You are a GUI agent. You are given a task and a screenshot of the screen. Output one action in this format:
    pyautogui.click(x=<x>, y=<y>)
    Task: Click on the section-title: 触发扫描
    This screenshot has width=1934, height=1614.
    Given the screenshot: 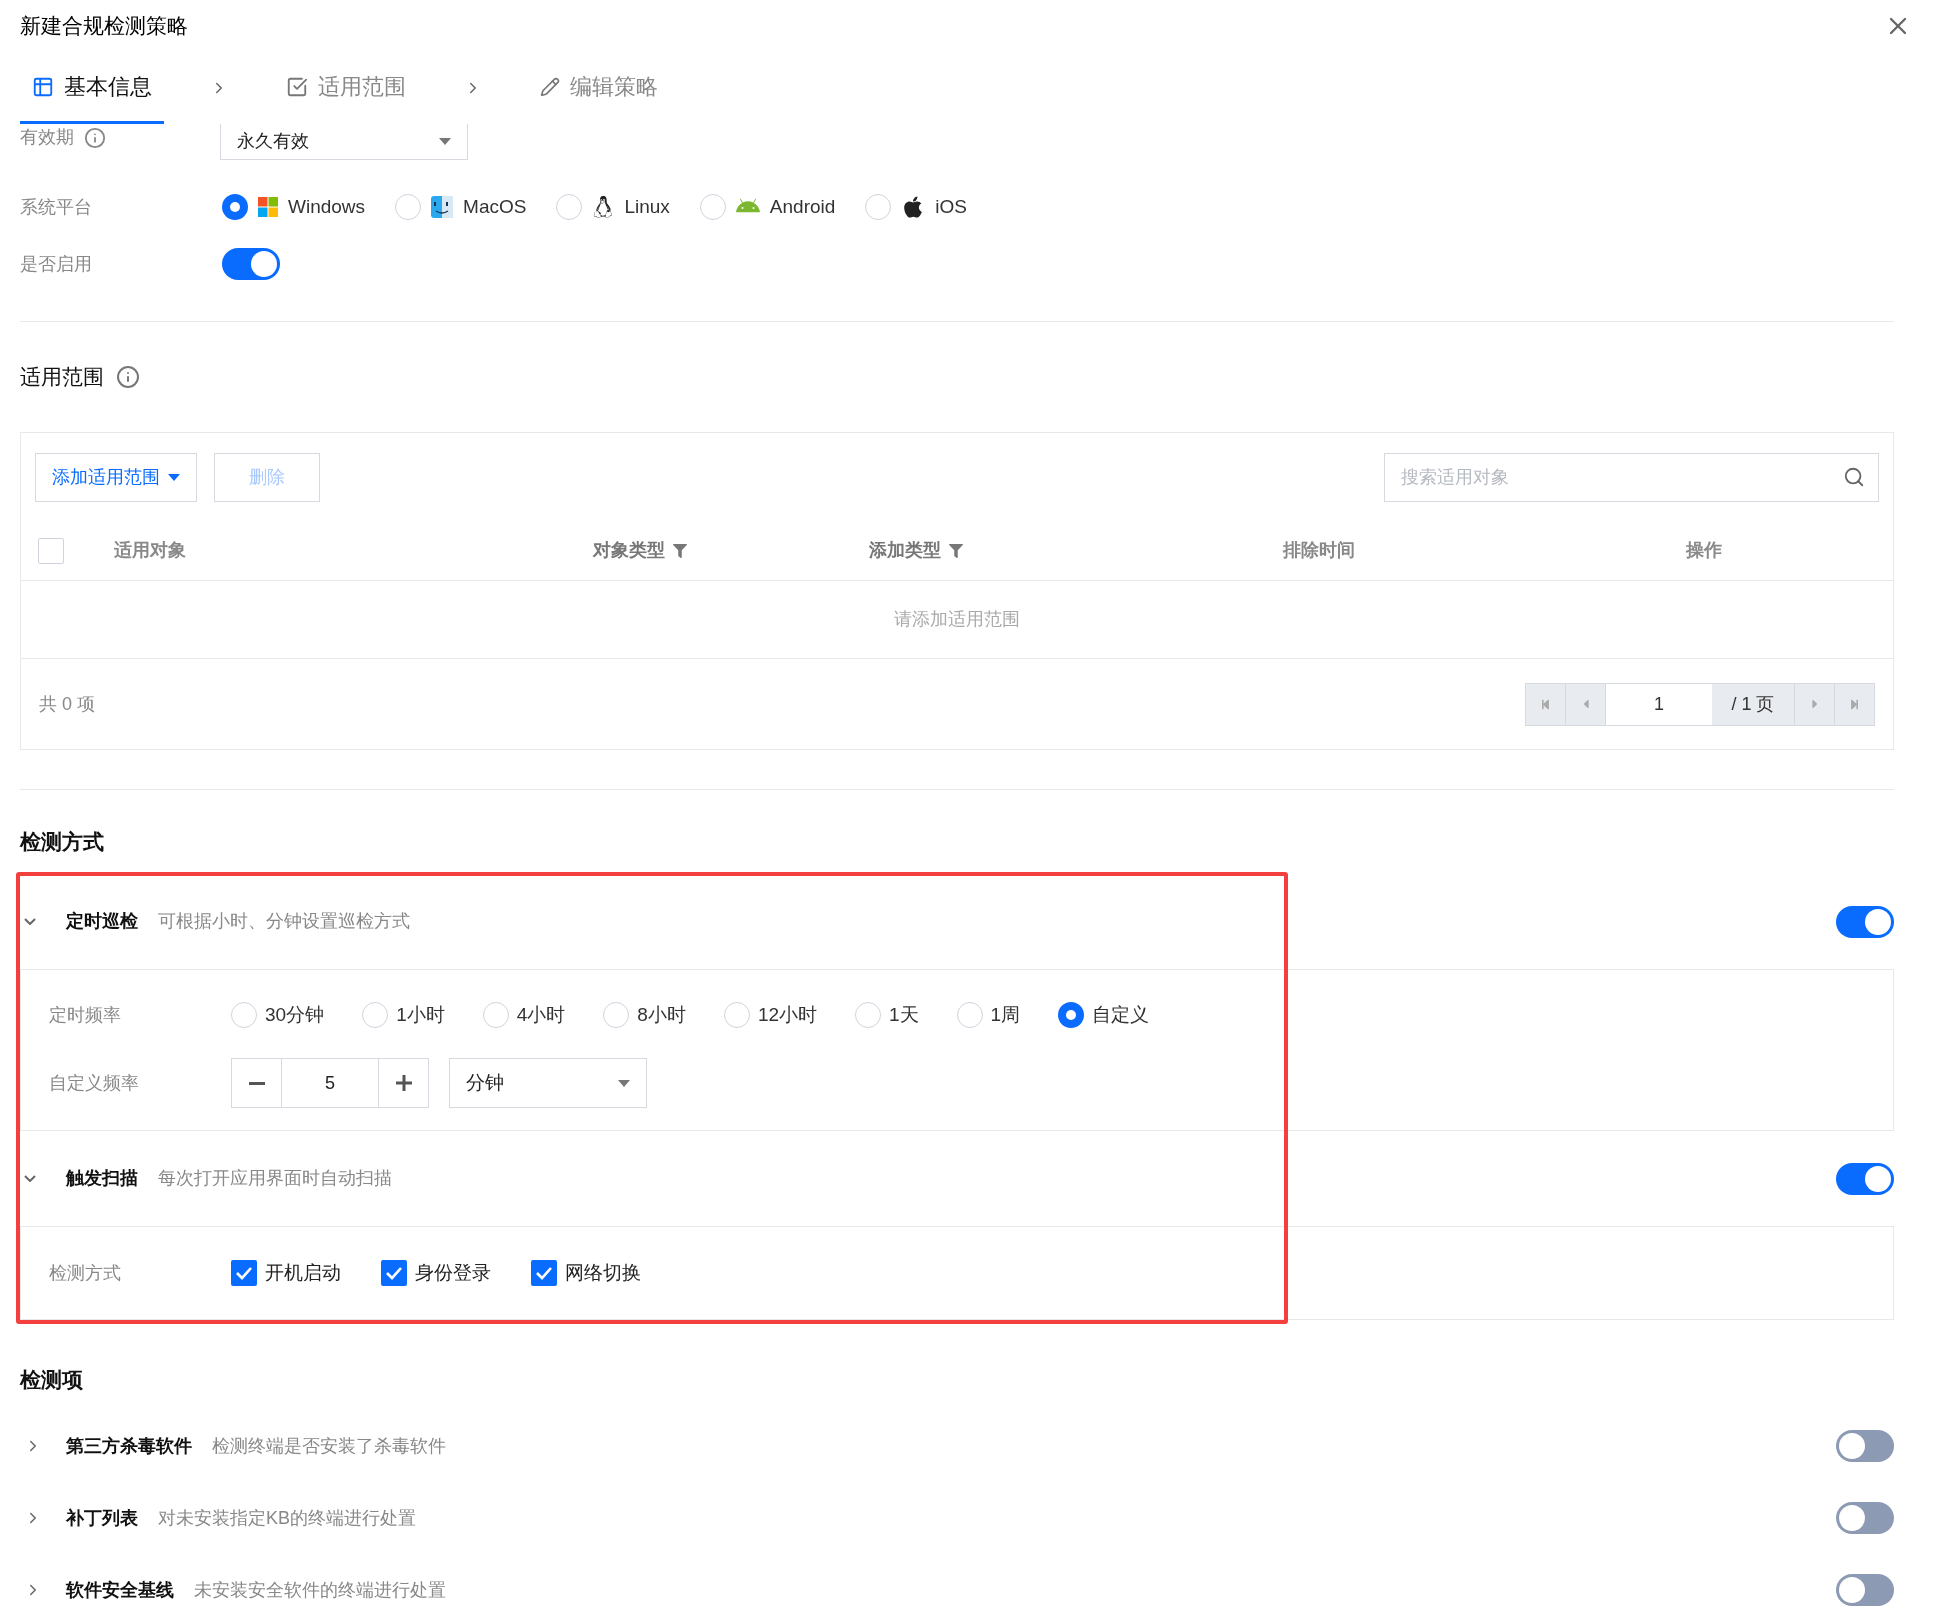 What is the action you would take?
    pyautogui.click(x=102, y=1178)
    